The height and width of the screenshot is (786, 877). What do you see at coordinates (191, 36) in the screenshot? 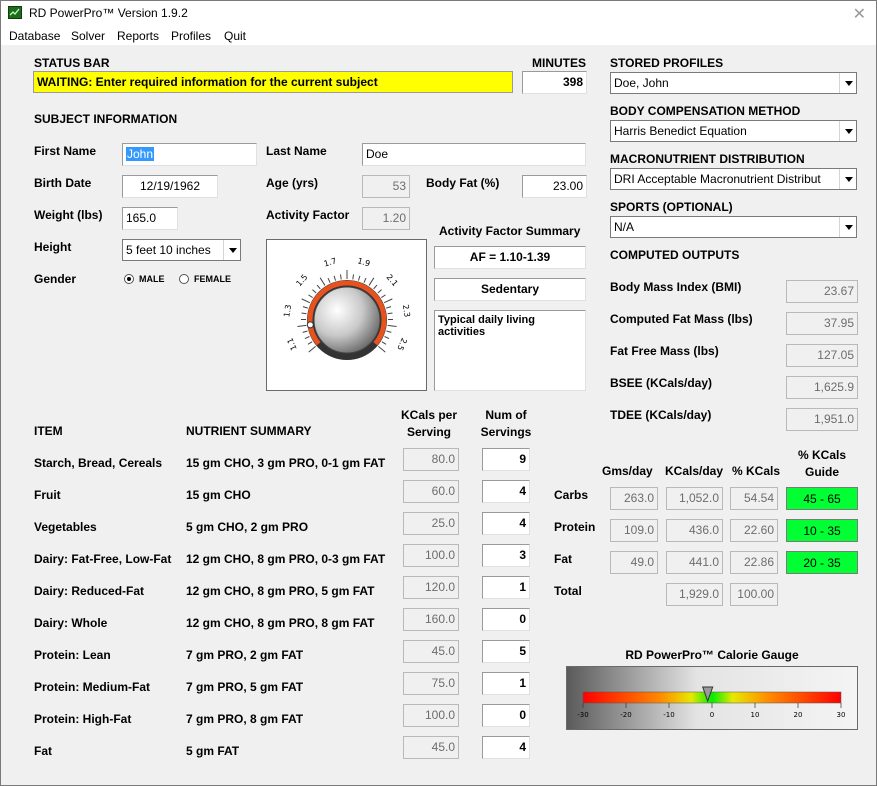
I see `menu-profiles: Profiles` at bounding box center [191, 36].